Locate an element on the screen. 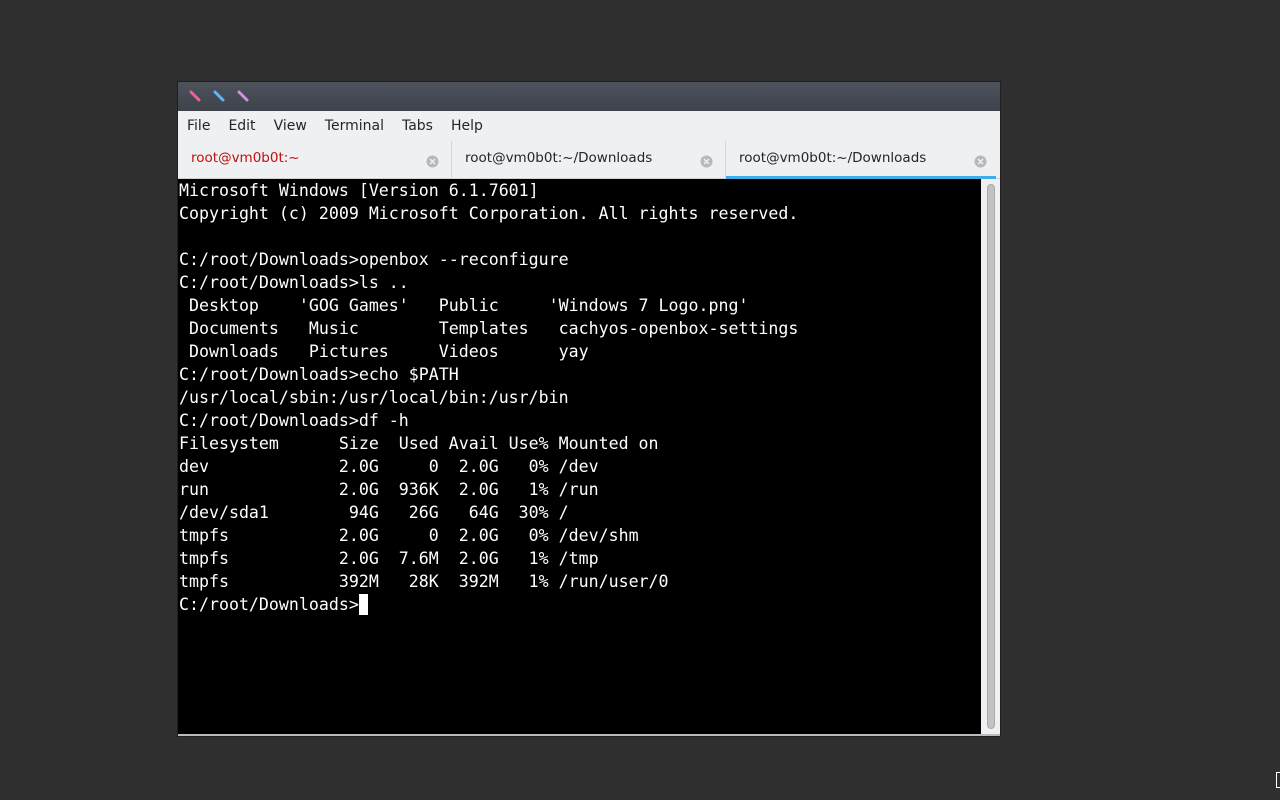 The image size is (1280, 800). terminal-line: tmpfs 2.0G 0 2.0G 0% /dev/shm is located at coordinates (409, 535).